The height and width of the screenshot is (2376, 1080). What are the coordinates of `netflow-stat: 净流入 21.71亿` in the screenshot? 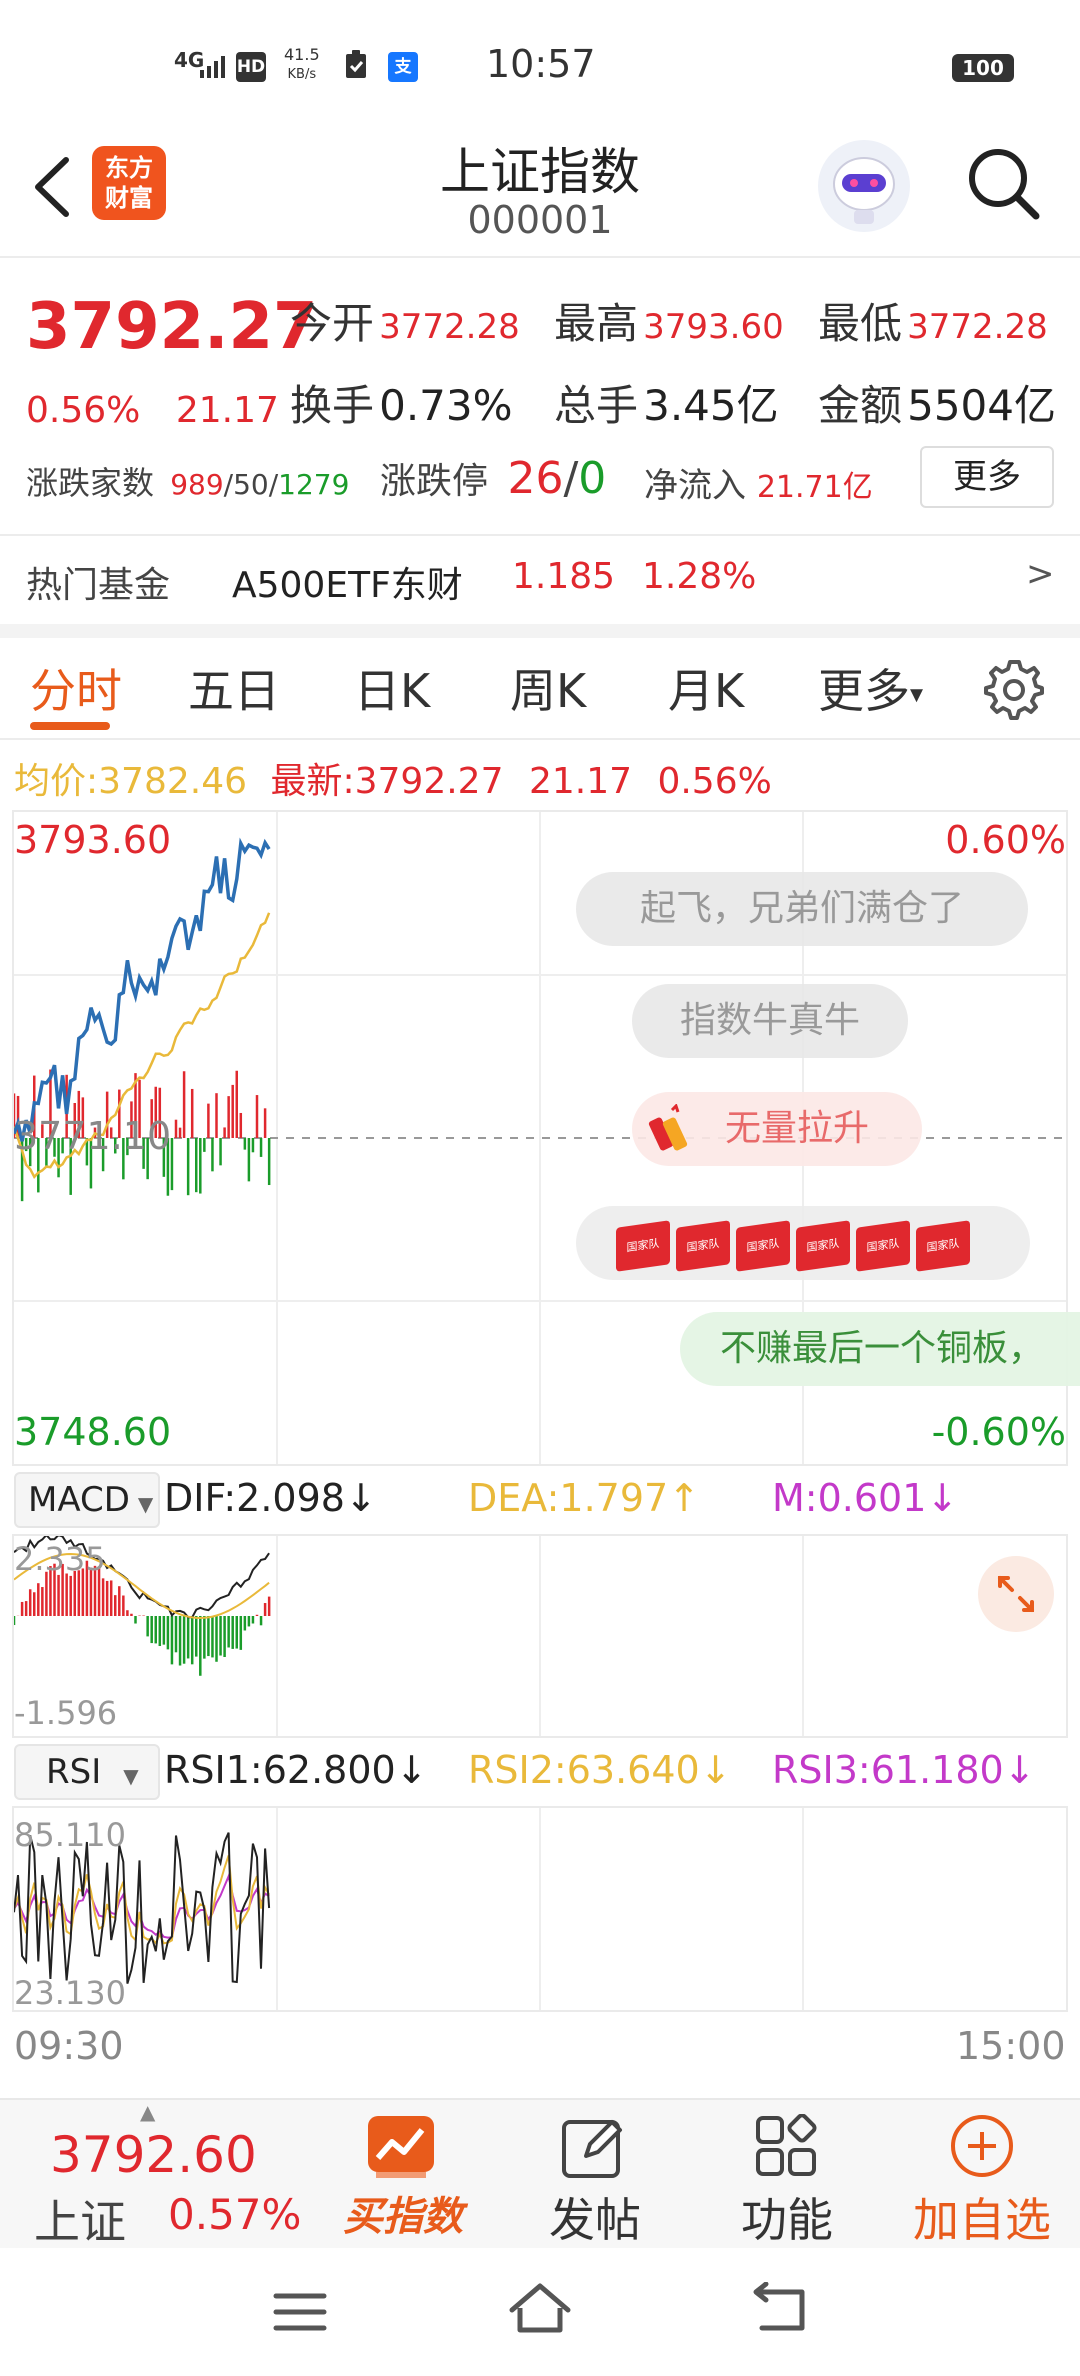 It's located at (758, 482).